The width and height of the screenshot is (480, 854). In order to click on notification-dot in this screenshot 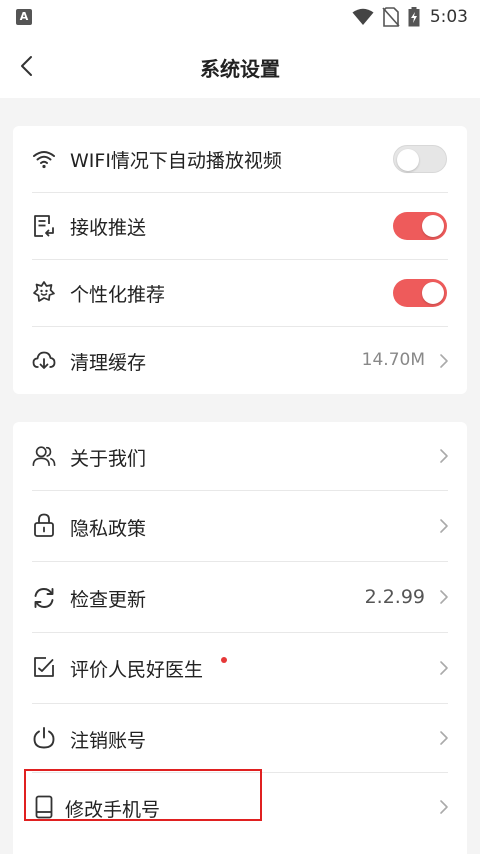, I will do `click(224, 660)`.